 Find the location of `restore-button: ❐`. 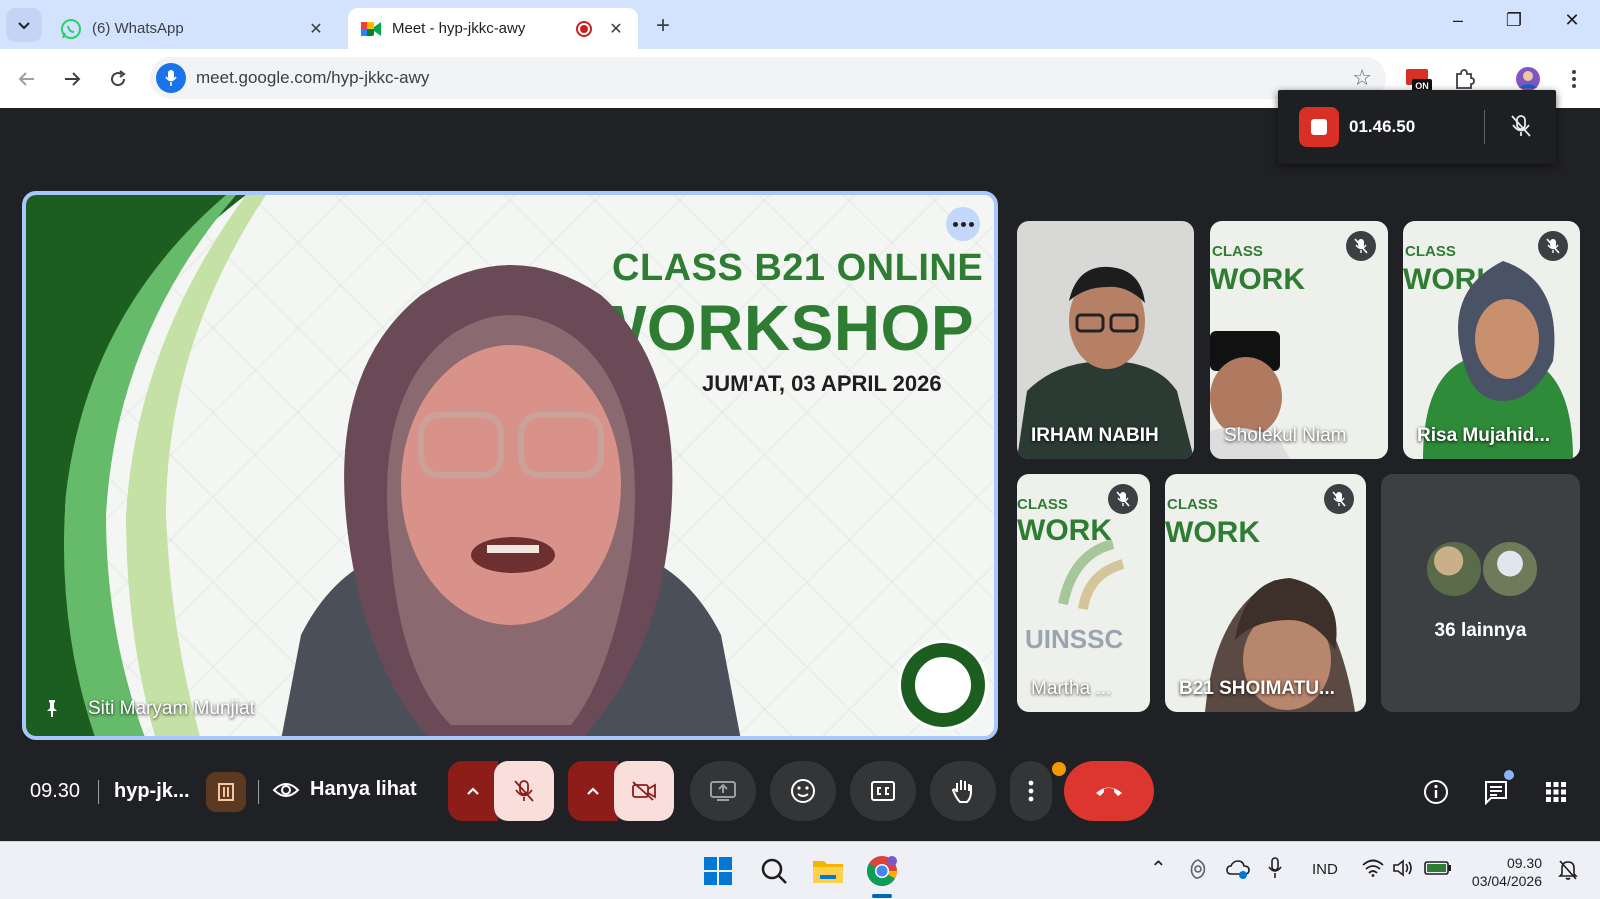

restore-button: ❐ is located at coordinates (1514, 20).